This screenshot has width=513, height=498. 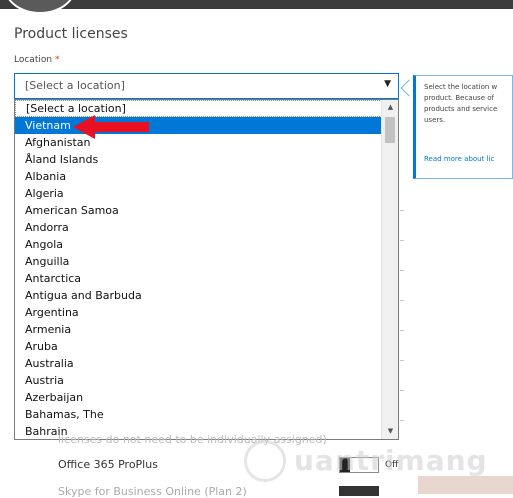 What do you see at coordinates (198, 380) in the screenshot?
I see `dropdown-option: Austria` at bounding box center [198, 380].